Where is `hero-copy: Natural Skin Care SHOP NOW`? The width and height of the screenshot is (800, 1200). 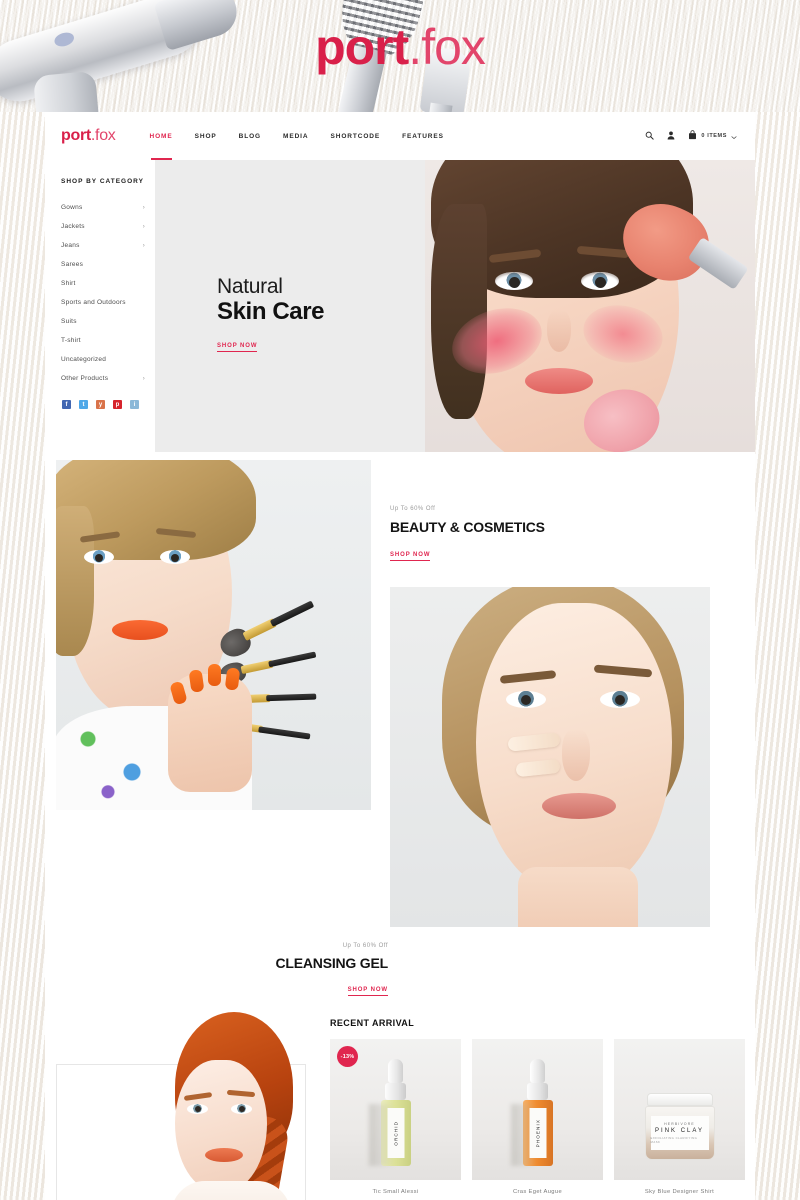
hero-copy: Natural Skin Care SHOP NOW is located at coordinates (271, 313).